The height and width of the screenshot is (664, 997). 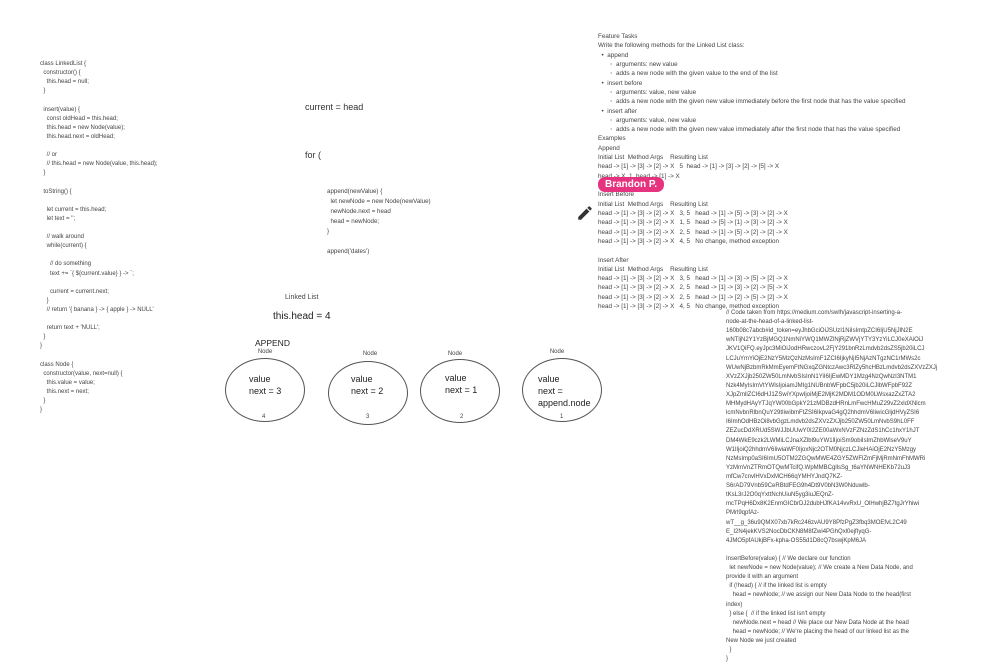 What do you see at coordinates (562, 417) in the screenshot?
I see `node-index: 1` at bounding box center [562, 417].